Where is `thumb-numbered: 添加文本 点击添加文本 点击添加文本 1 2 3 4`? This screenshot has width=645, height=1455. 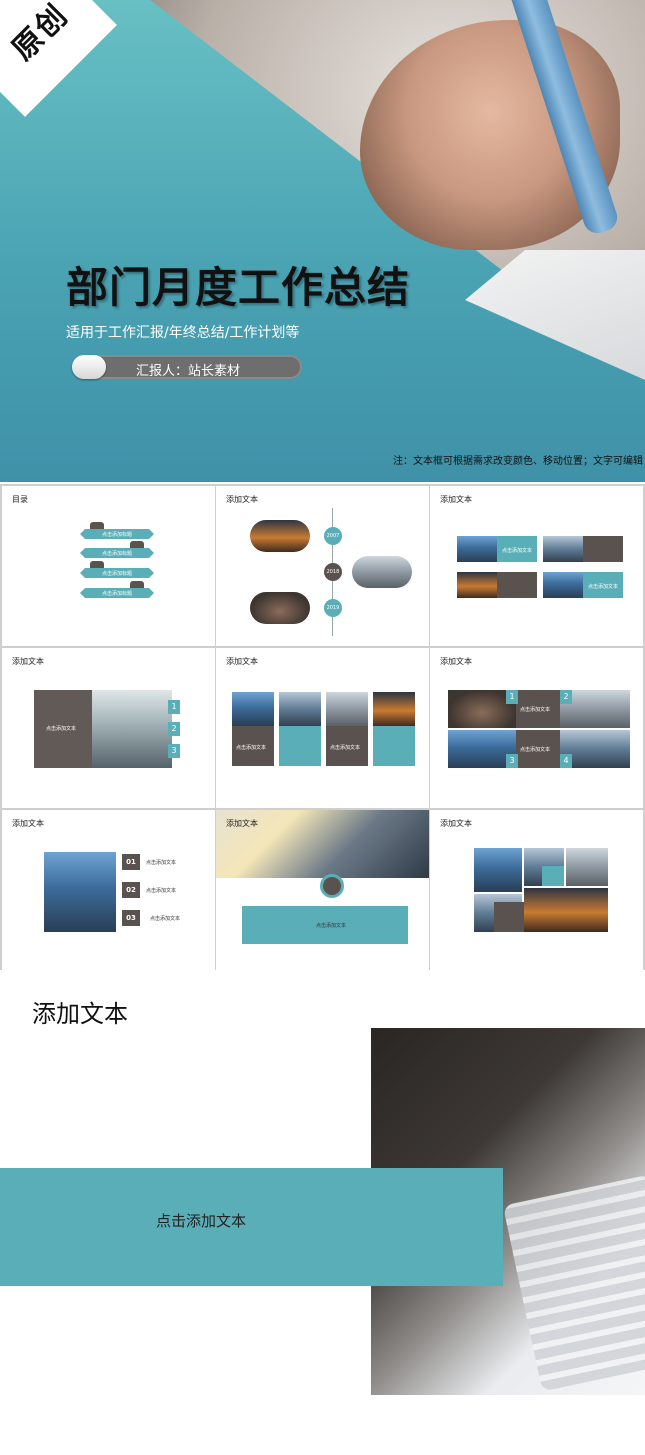
thumb-numbered: 添加文本 点击添加文本 点击添加文本 1 2 3 4 is located at coordinates (536, 728).